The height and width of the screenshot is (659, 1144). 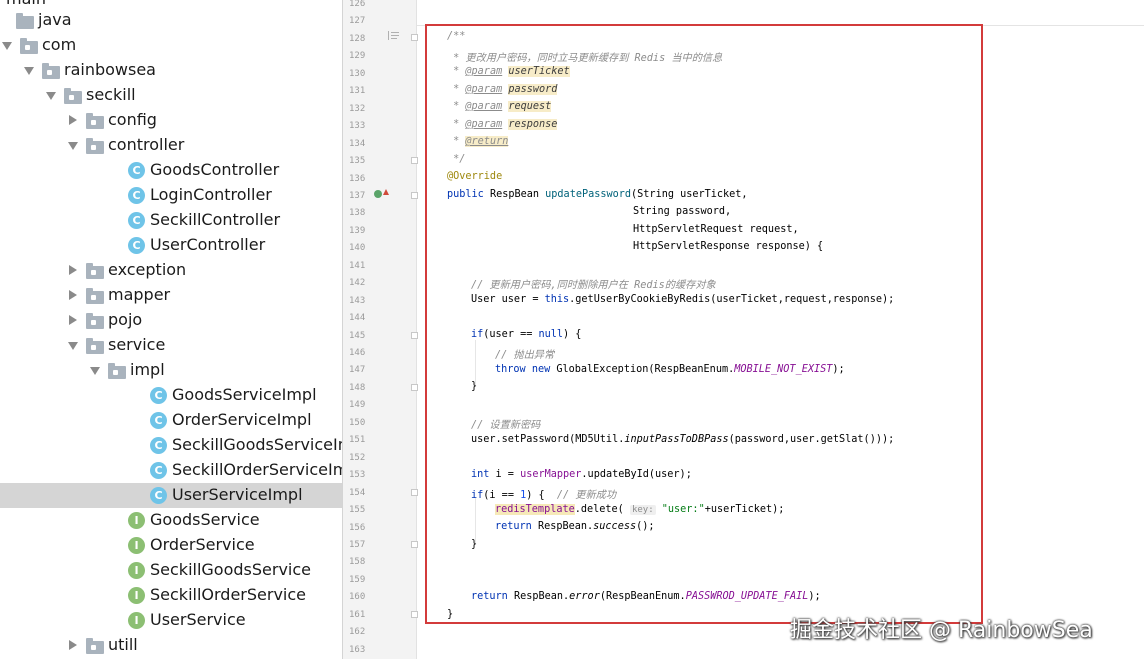 I want to click on tree-row-label: java, so click(x=55, y=19).